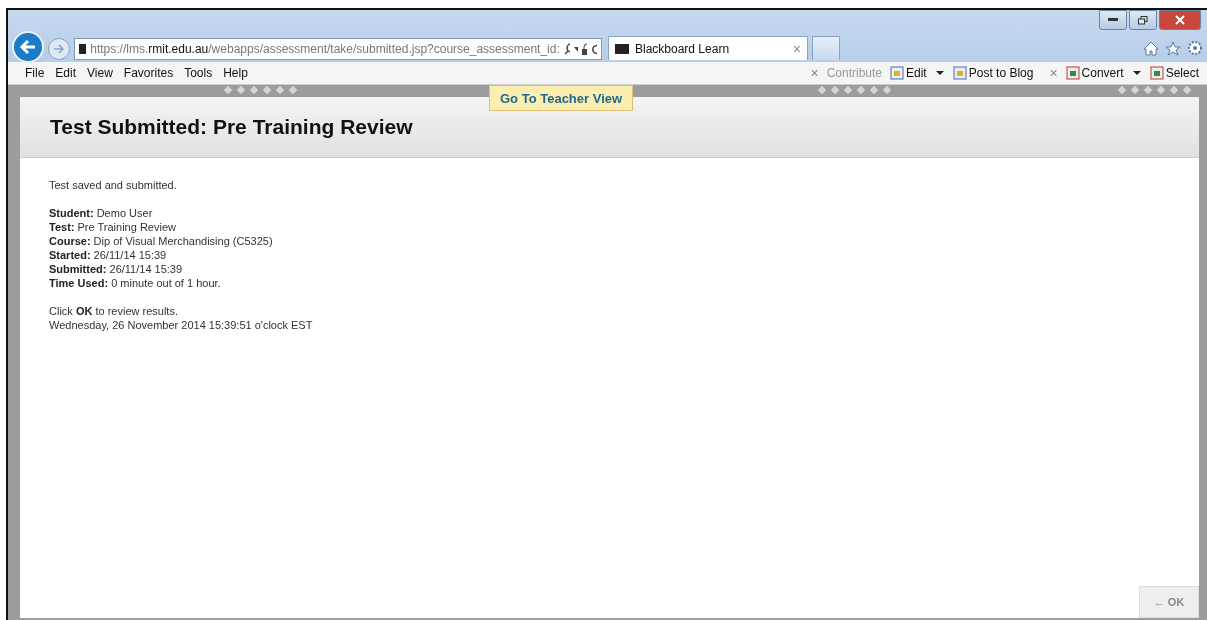 This screenshot has width=1207, height=620. What do you see at coordinates (231, 127) in the screenshot?
I see `page-title: Test Submitted: Pre Training Review` at bounding box center [231, 127].